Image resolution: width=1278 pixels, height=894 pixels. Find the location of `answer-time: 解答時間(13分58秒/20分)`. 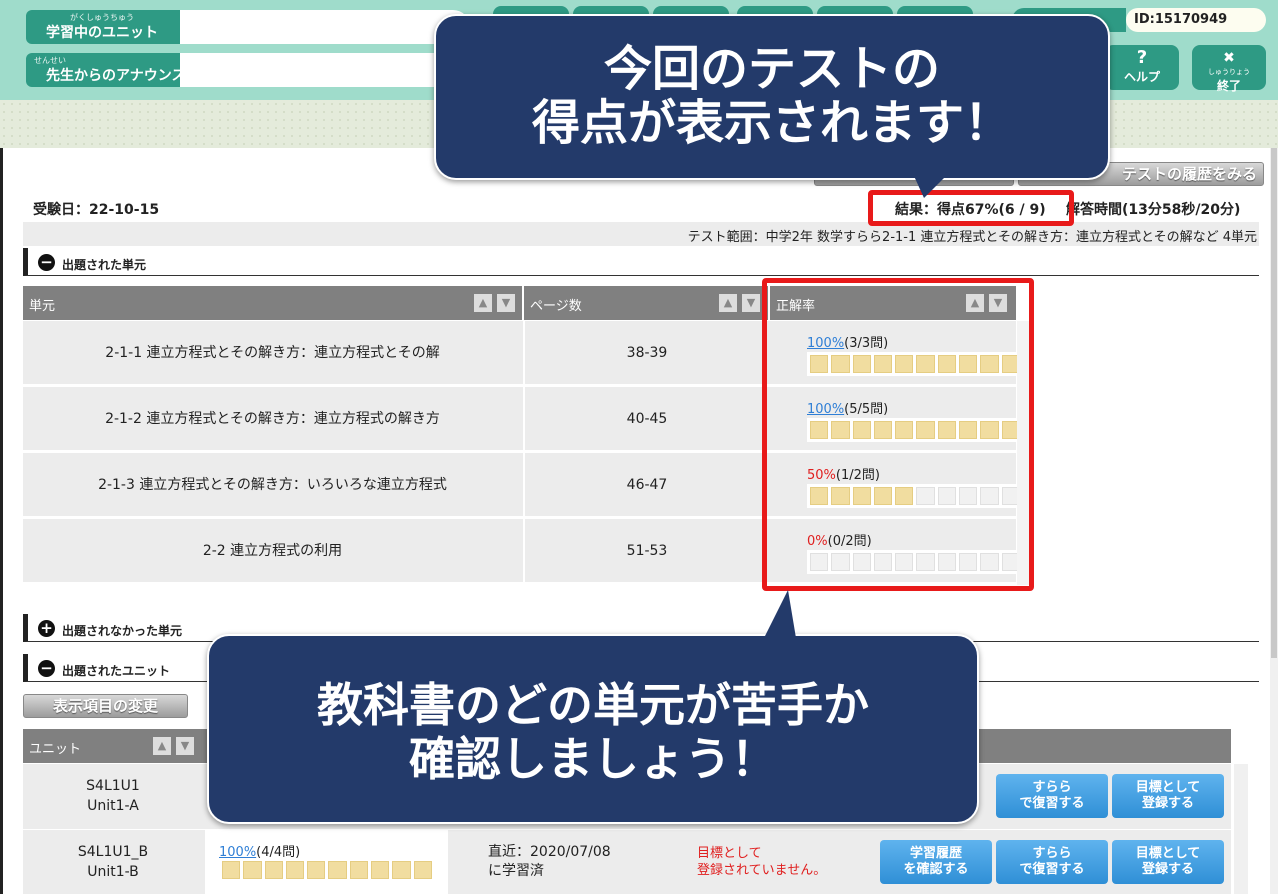

answer-time: 解答時間(13分58秒/20分) is located at coordinates (1153, 210).